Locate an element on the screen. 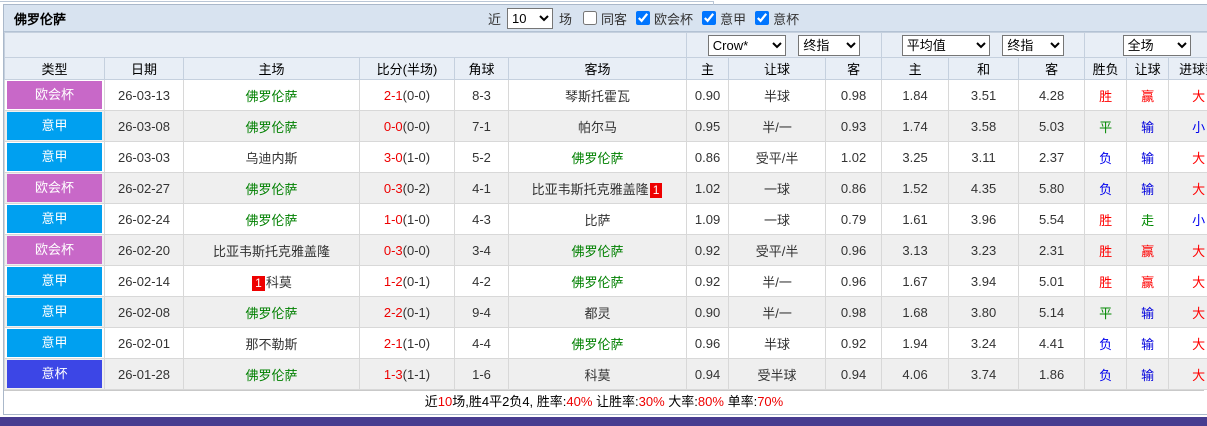  odds-selects-cell: 平均值 终指 is located at coordinates (983, 45).